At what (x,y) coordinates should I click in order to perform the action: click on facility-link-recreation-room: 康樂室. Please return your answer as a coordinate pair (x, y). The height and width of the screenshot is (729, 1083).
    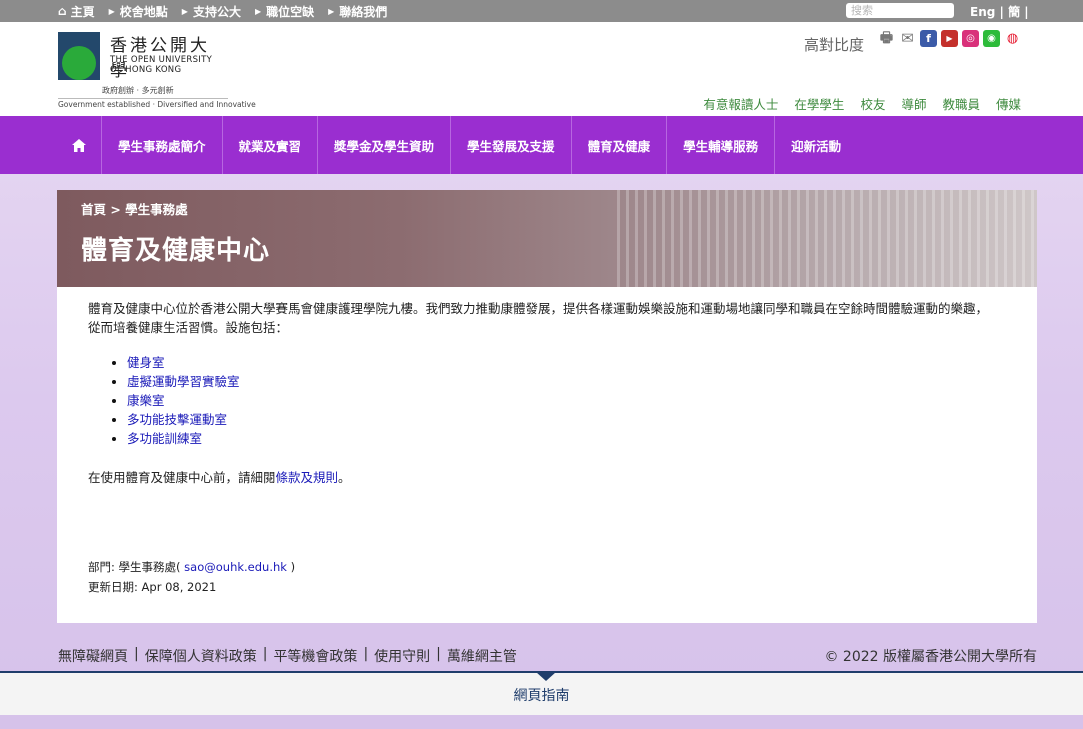
    Looking at the image, I should click on (183, 400).